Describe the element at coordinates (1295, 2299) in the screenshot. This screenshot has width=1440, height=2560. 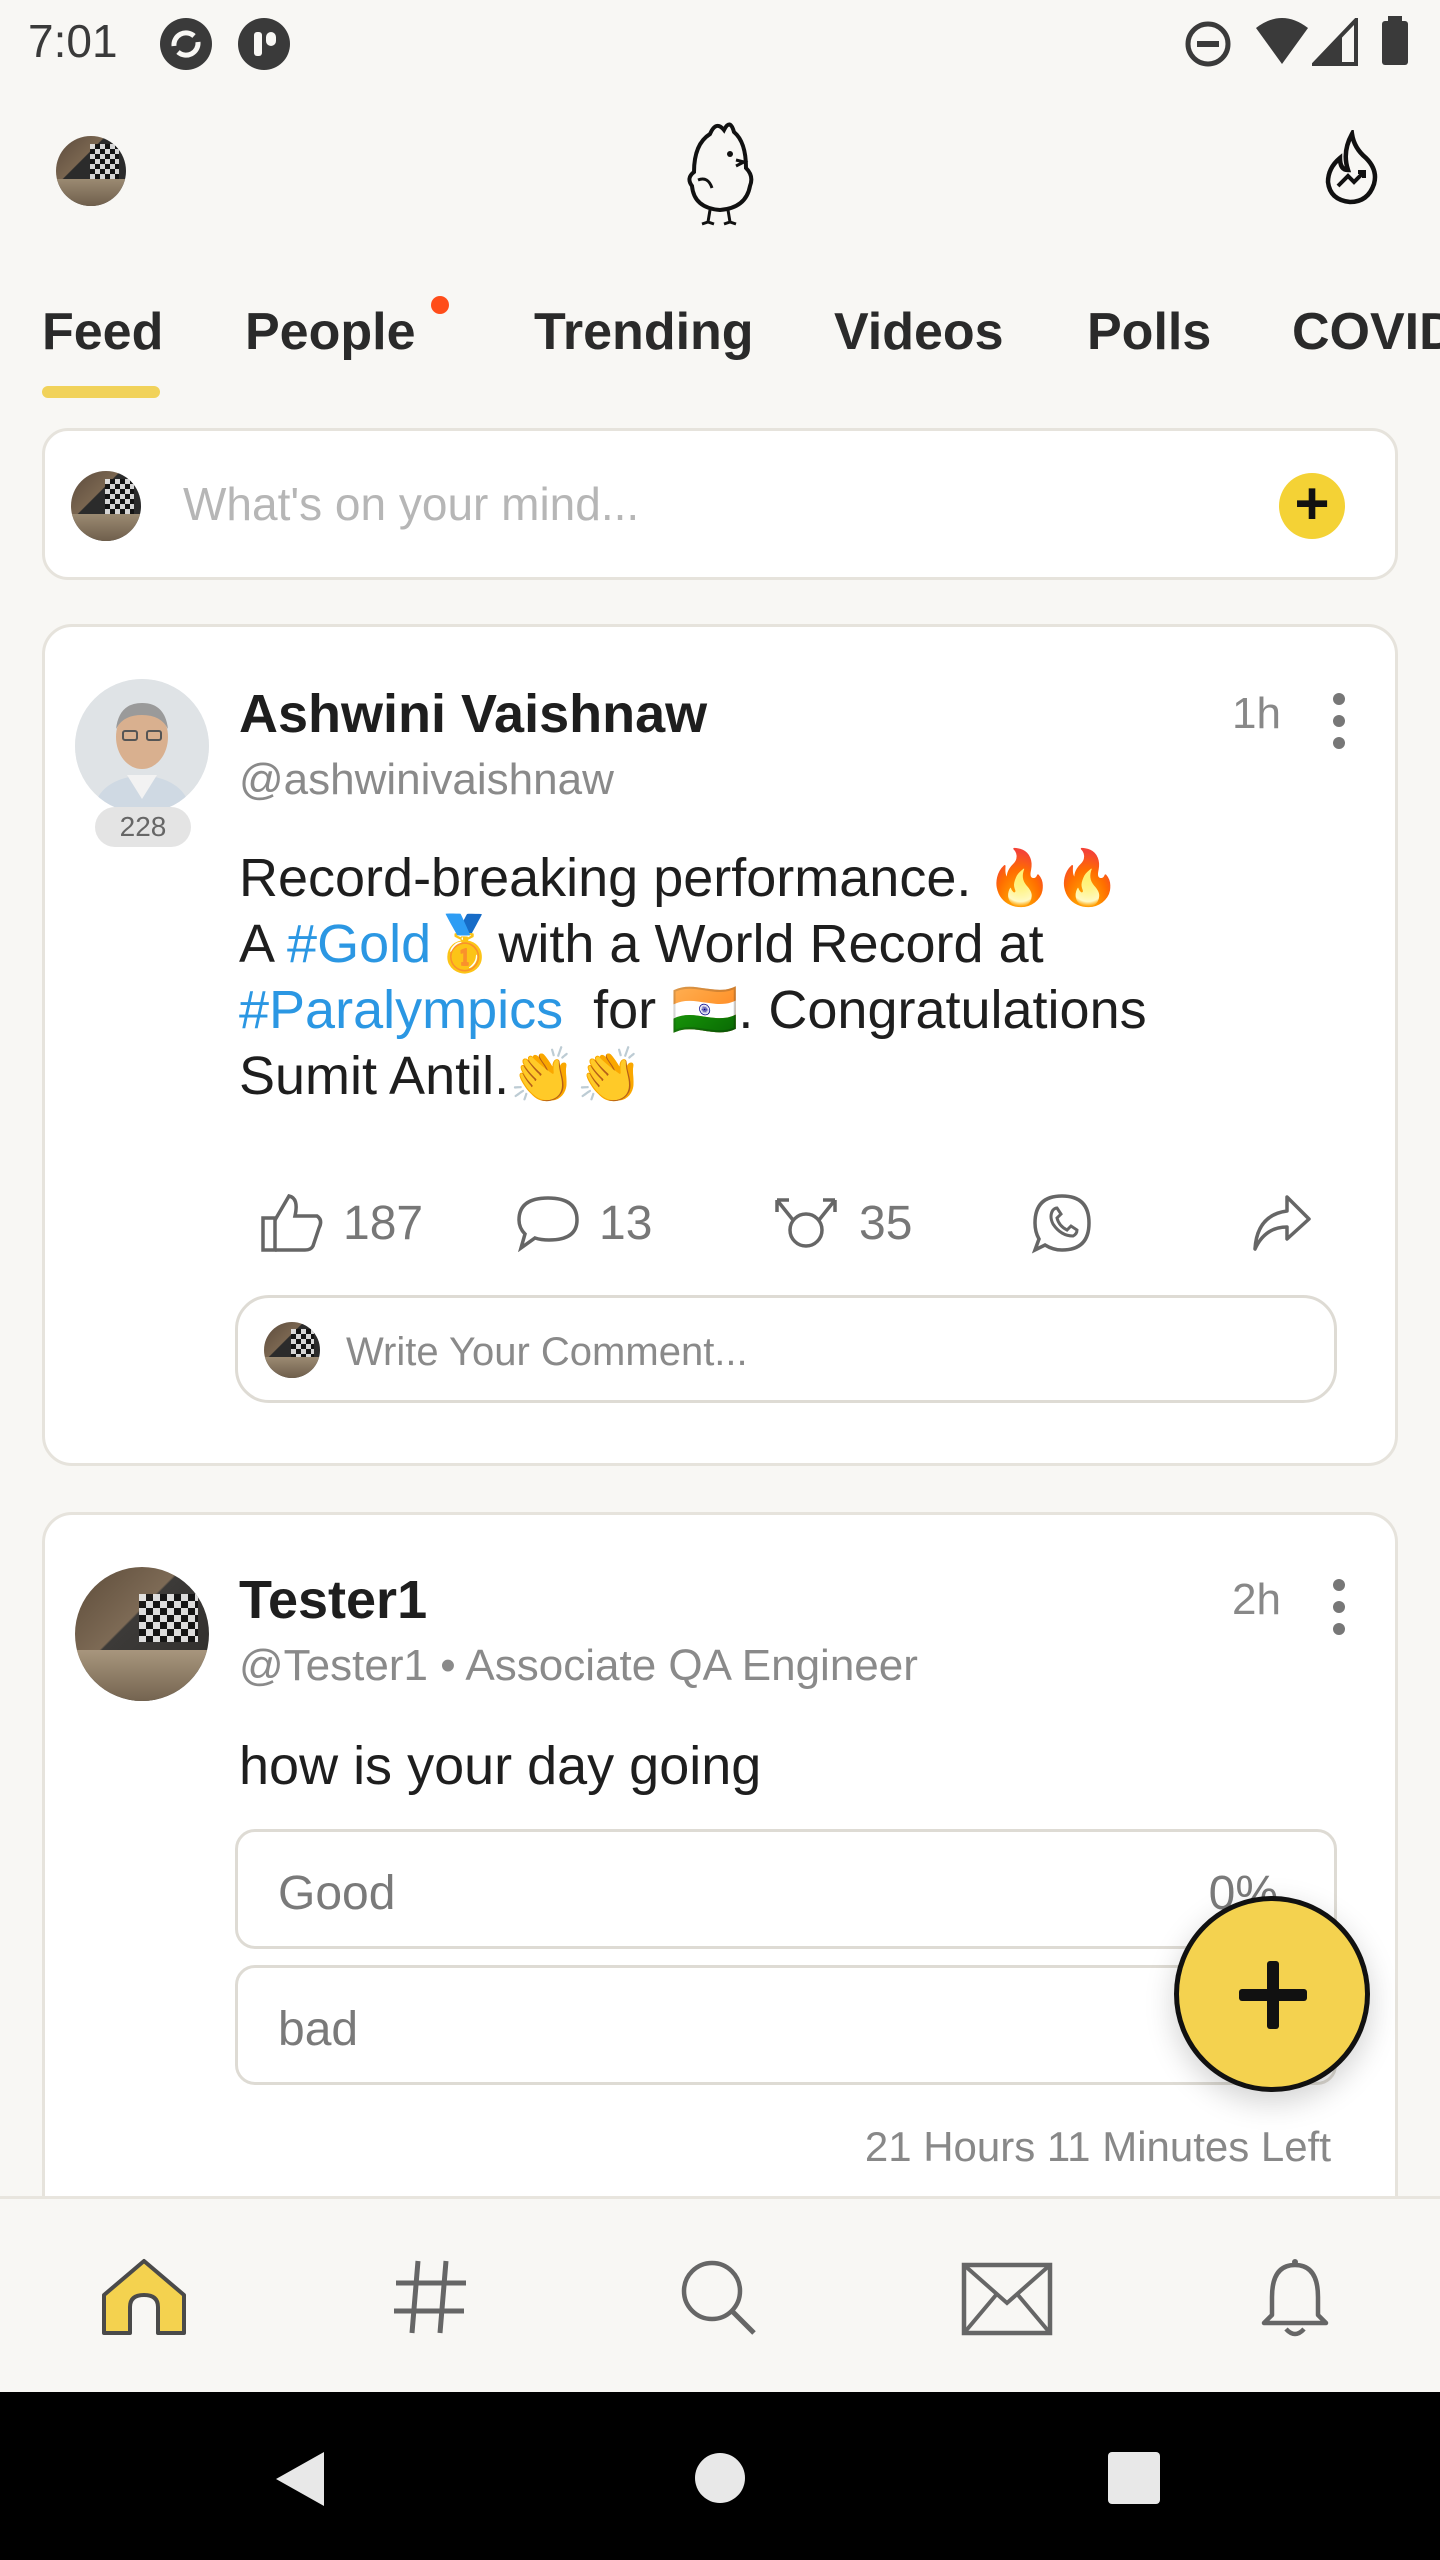
I see `notifications-icon` at that location.